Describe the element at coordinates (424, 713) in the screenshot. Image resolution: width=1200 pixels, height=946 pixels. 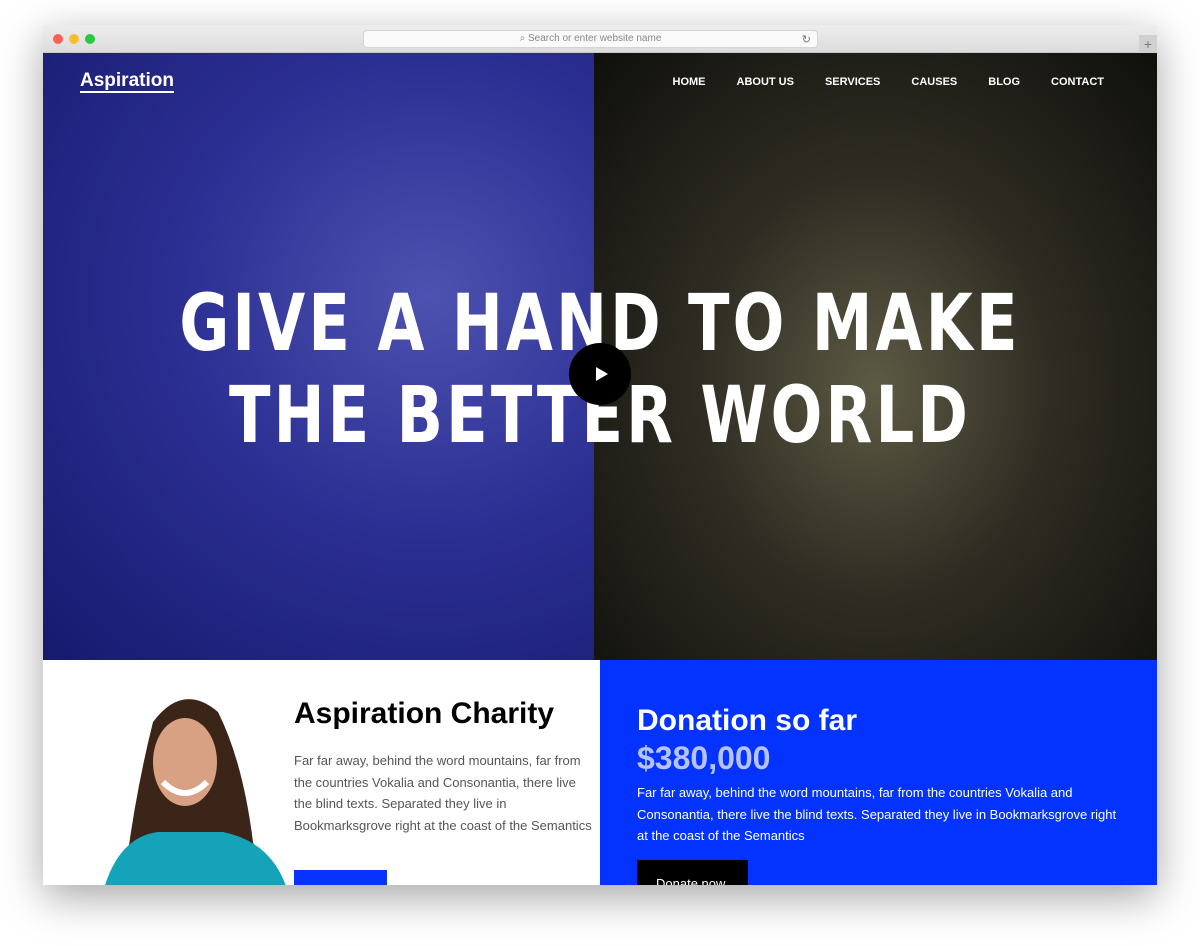
I see `charity-title: Aspiration Charity` at that location.